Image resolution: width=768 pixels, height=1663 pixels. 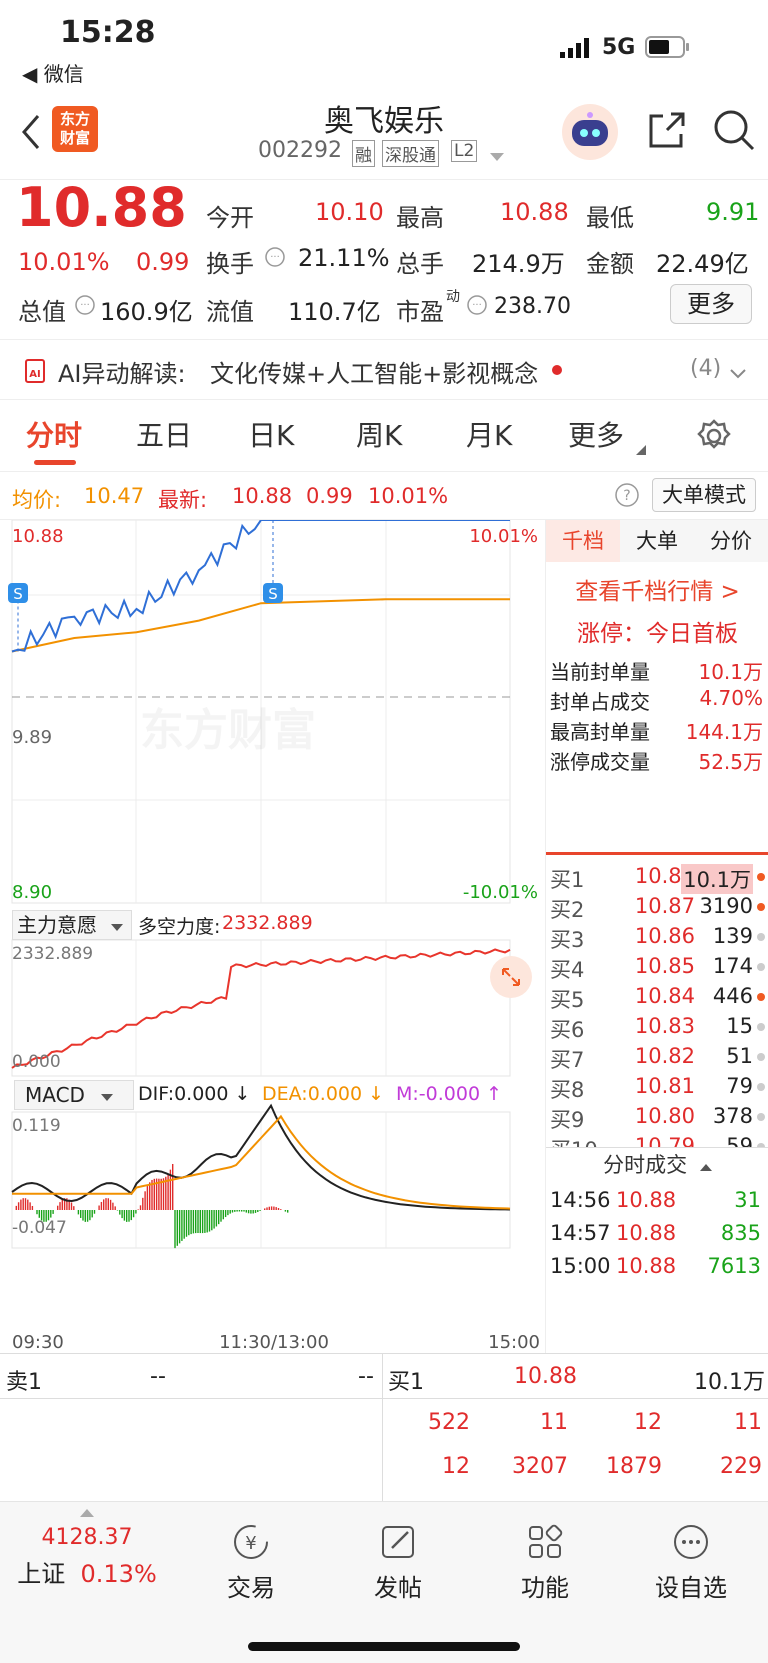 I want to click on tab-thousand-level: 千档, so click(x=583, y=541).